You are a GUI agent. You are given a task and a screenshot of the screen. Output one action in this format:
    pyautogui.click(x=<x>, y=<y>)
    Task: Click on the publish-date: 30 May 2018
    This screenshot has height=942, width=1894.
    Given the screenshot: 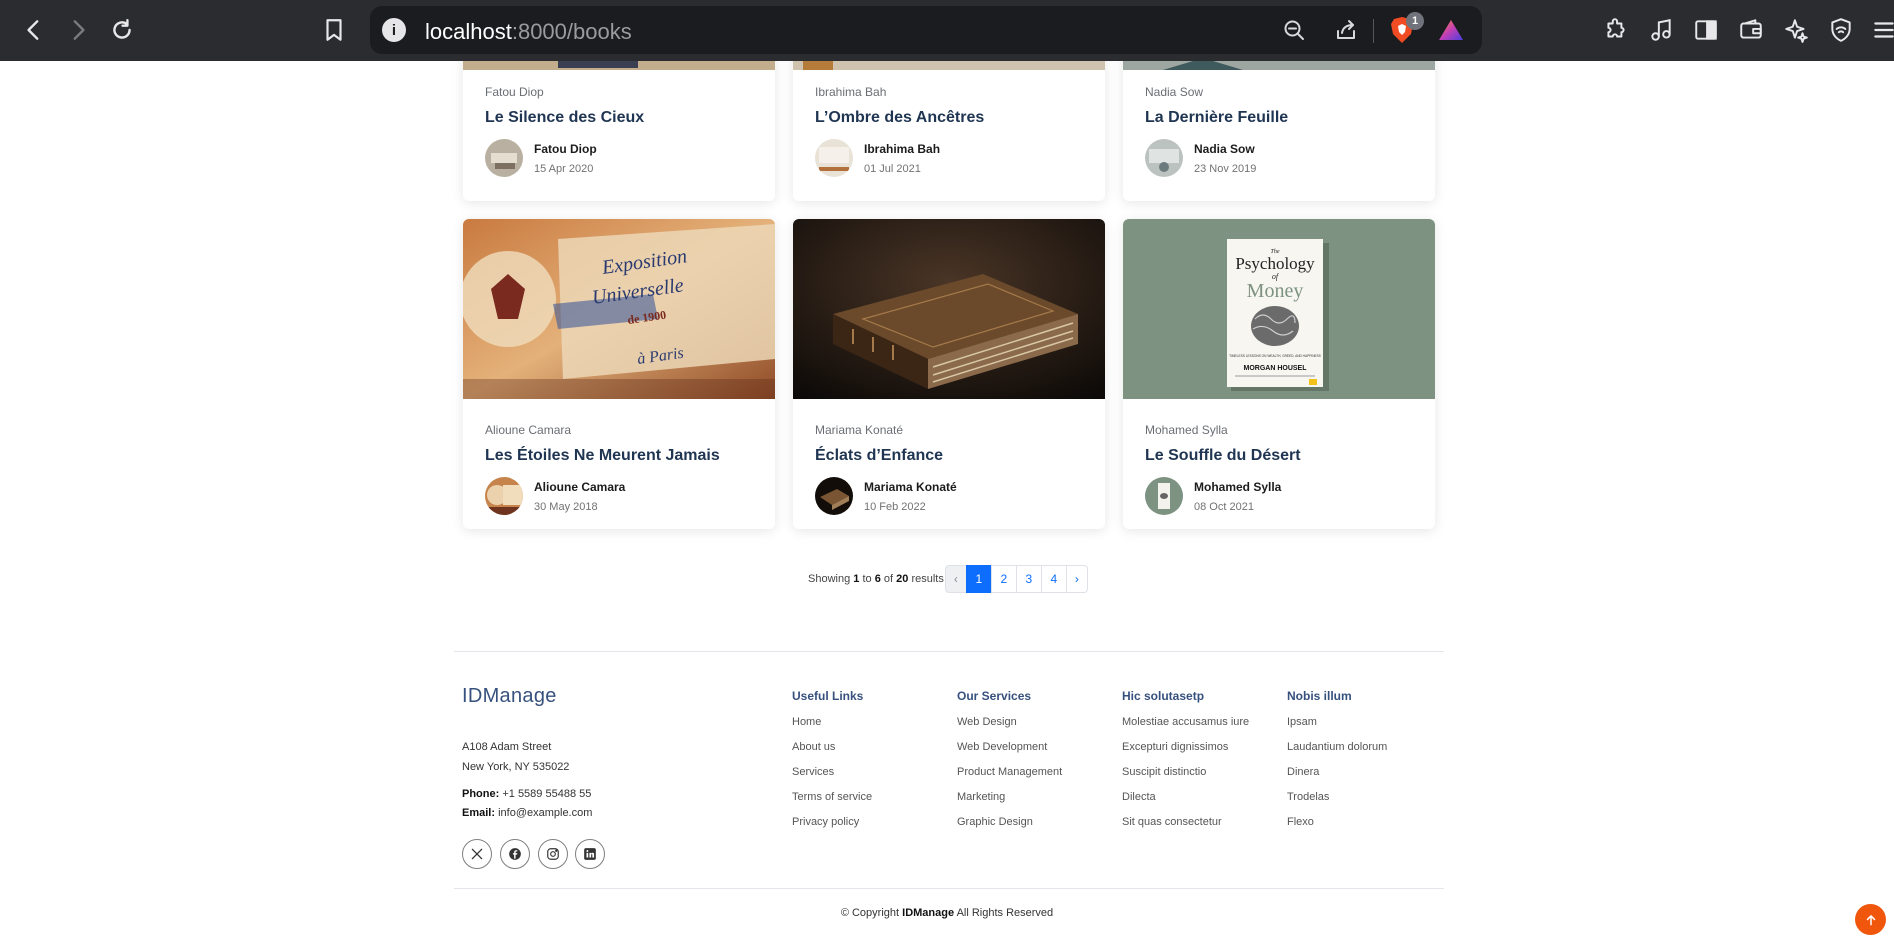 What is the action you would take?
    pyautogui.click(x=566, y=506)
    